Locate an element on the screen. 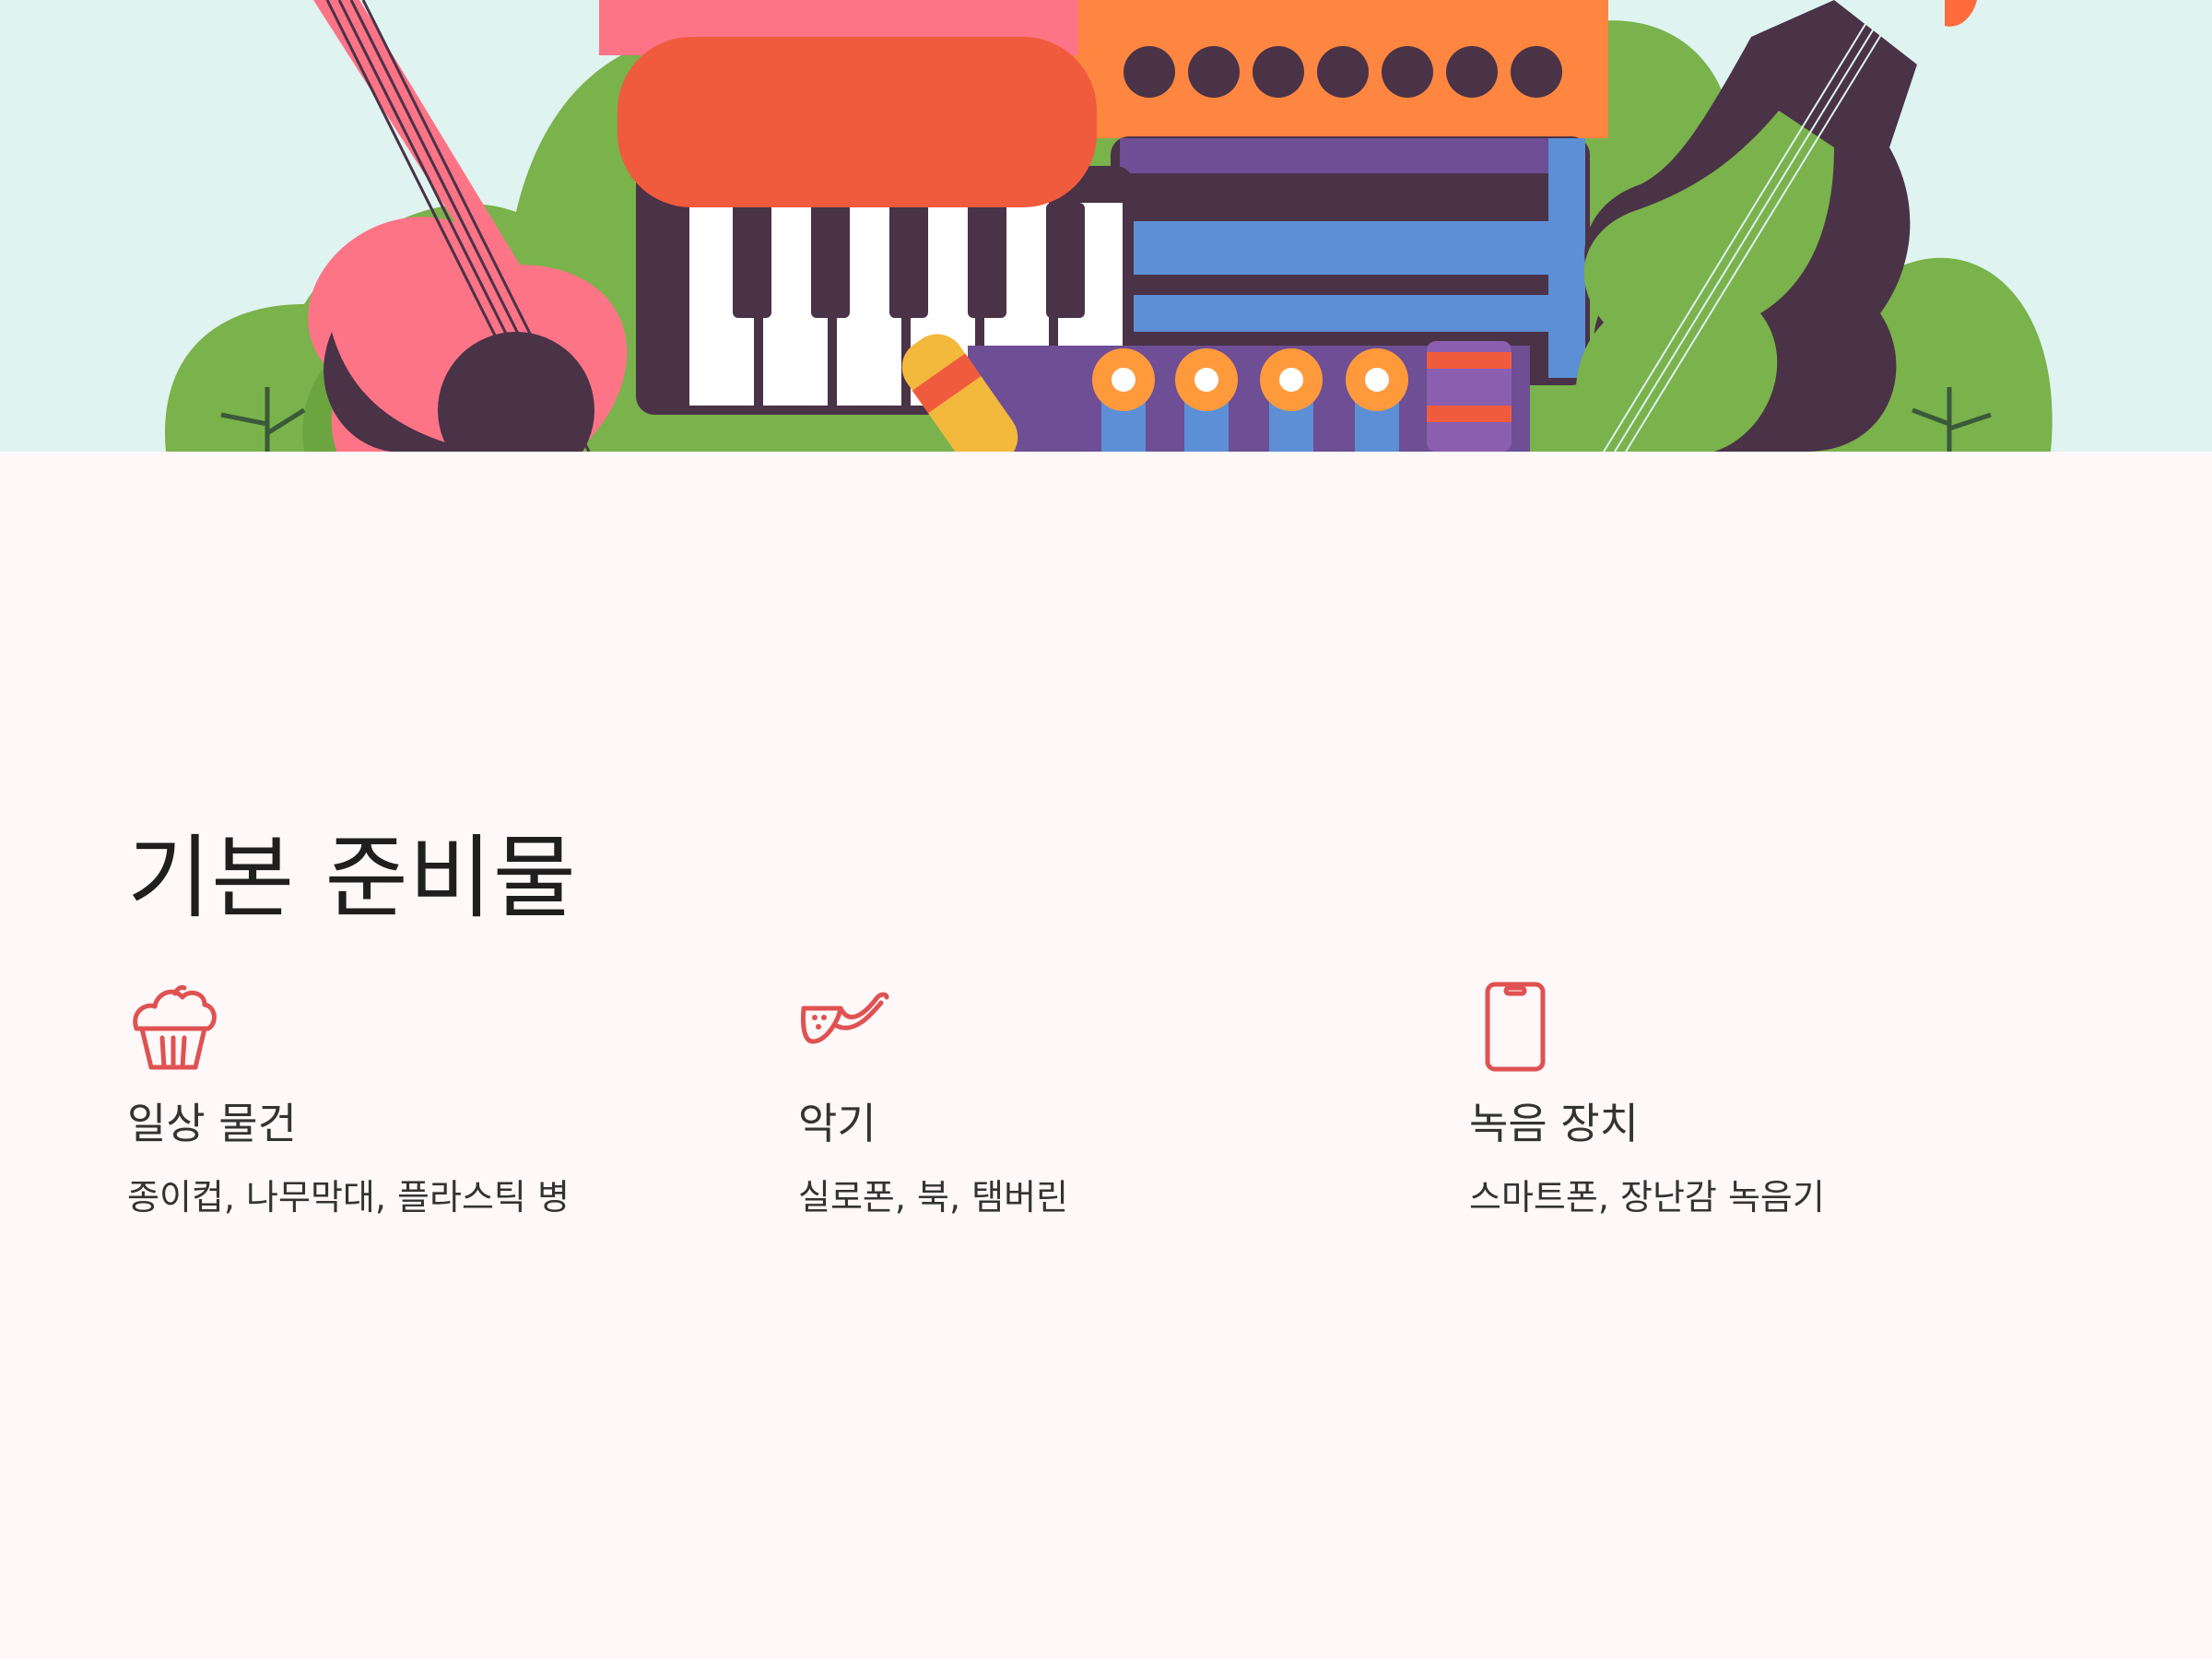 The image size is (2212, 1659). smartphone-icon is located at coordinates (1515, 1027).